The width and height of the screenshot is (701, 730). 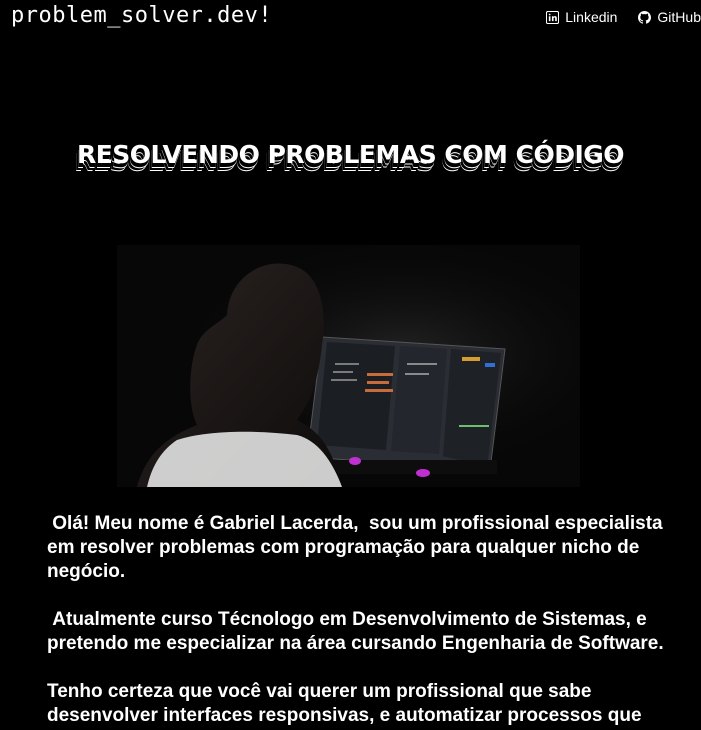 I want to click on social-links: Linkedin GitHub, so click(x=623, y=17).